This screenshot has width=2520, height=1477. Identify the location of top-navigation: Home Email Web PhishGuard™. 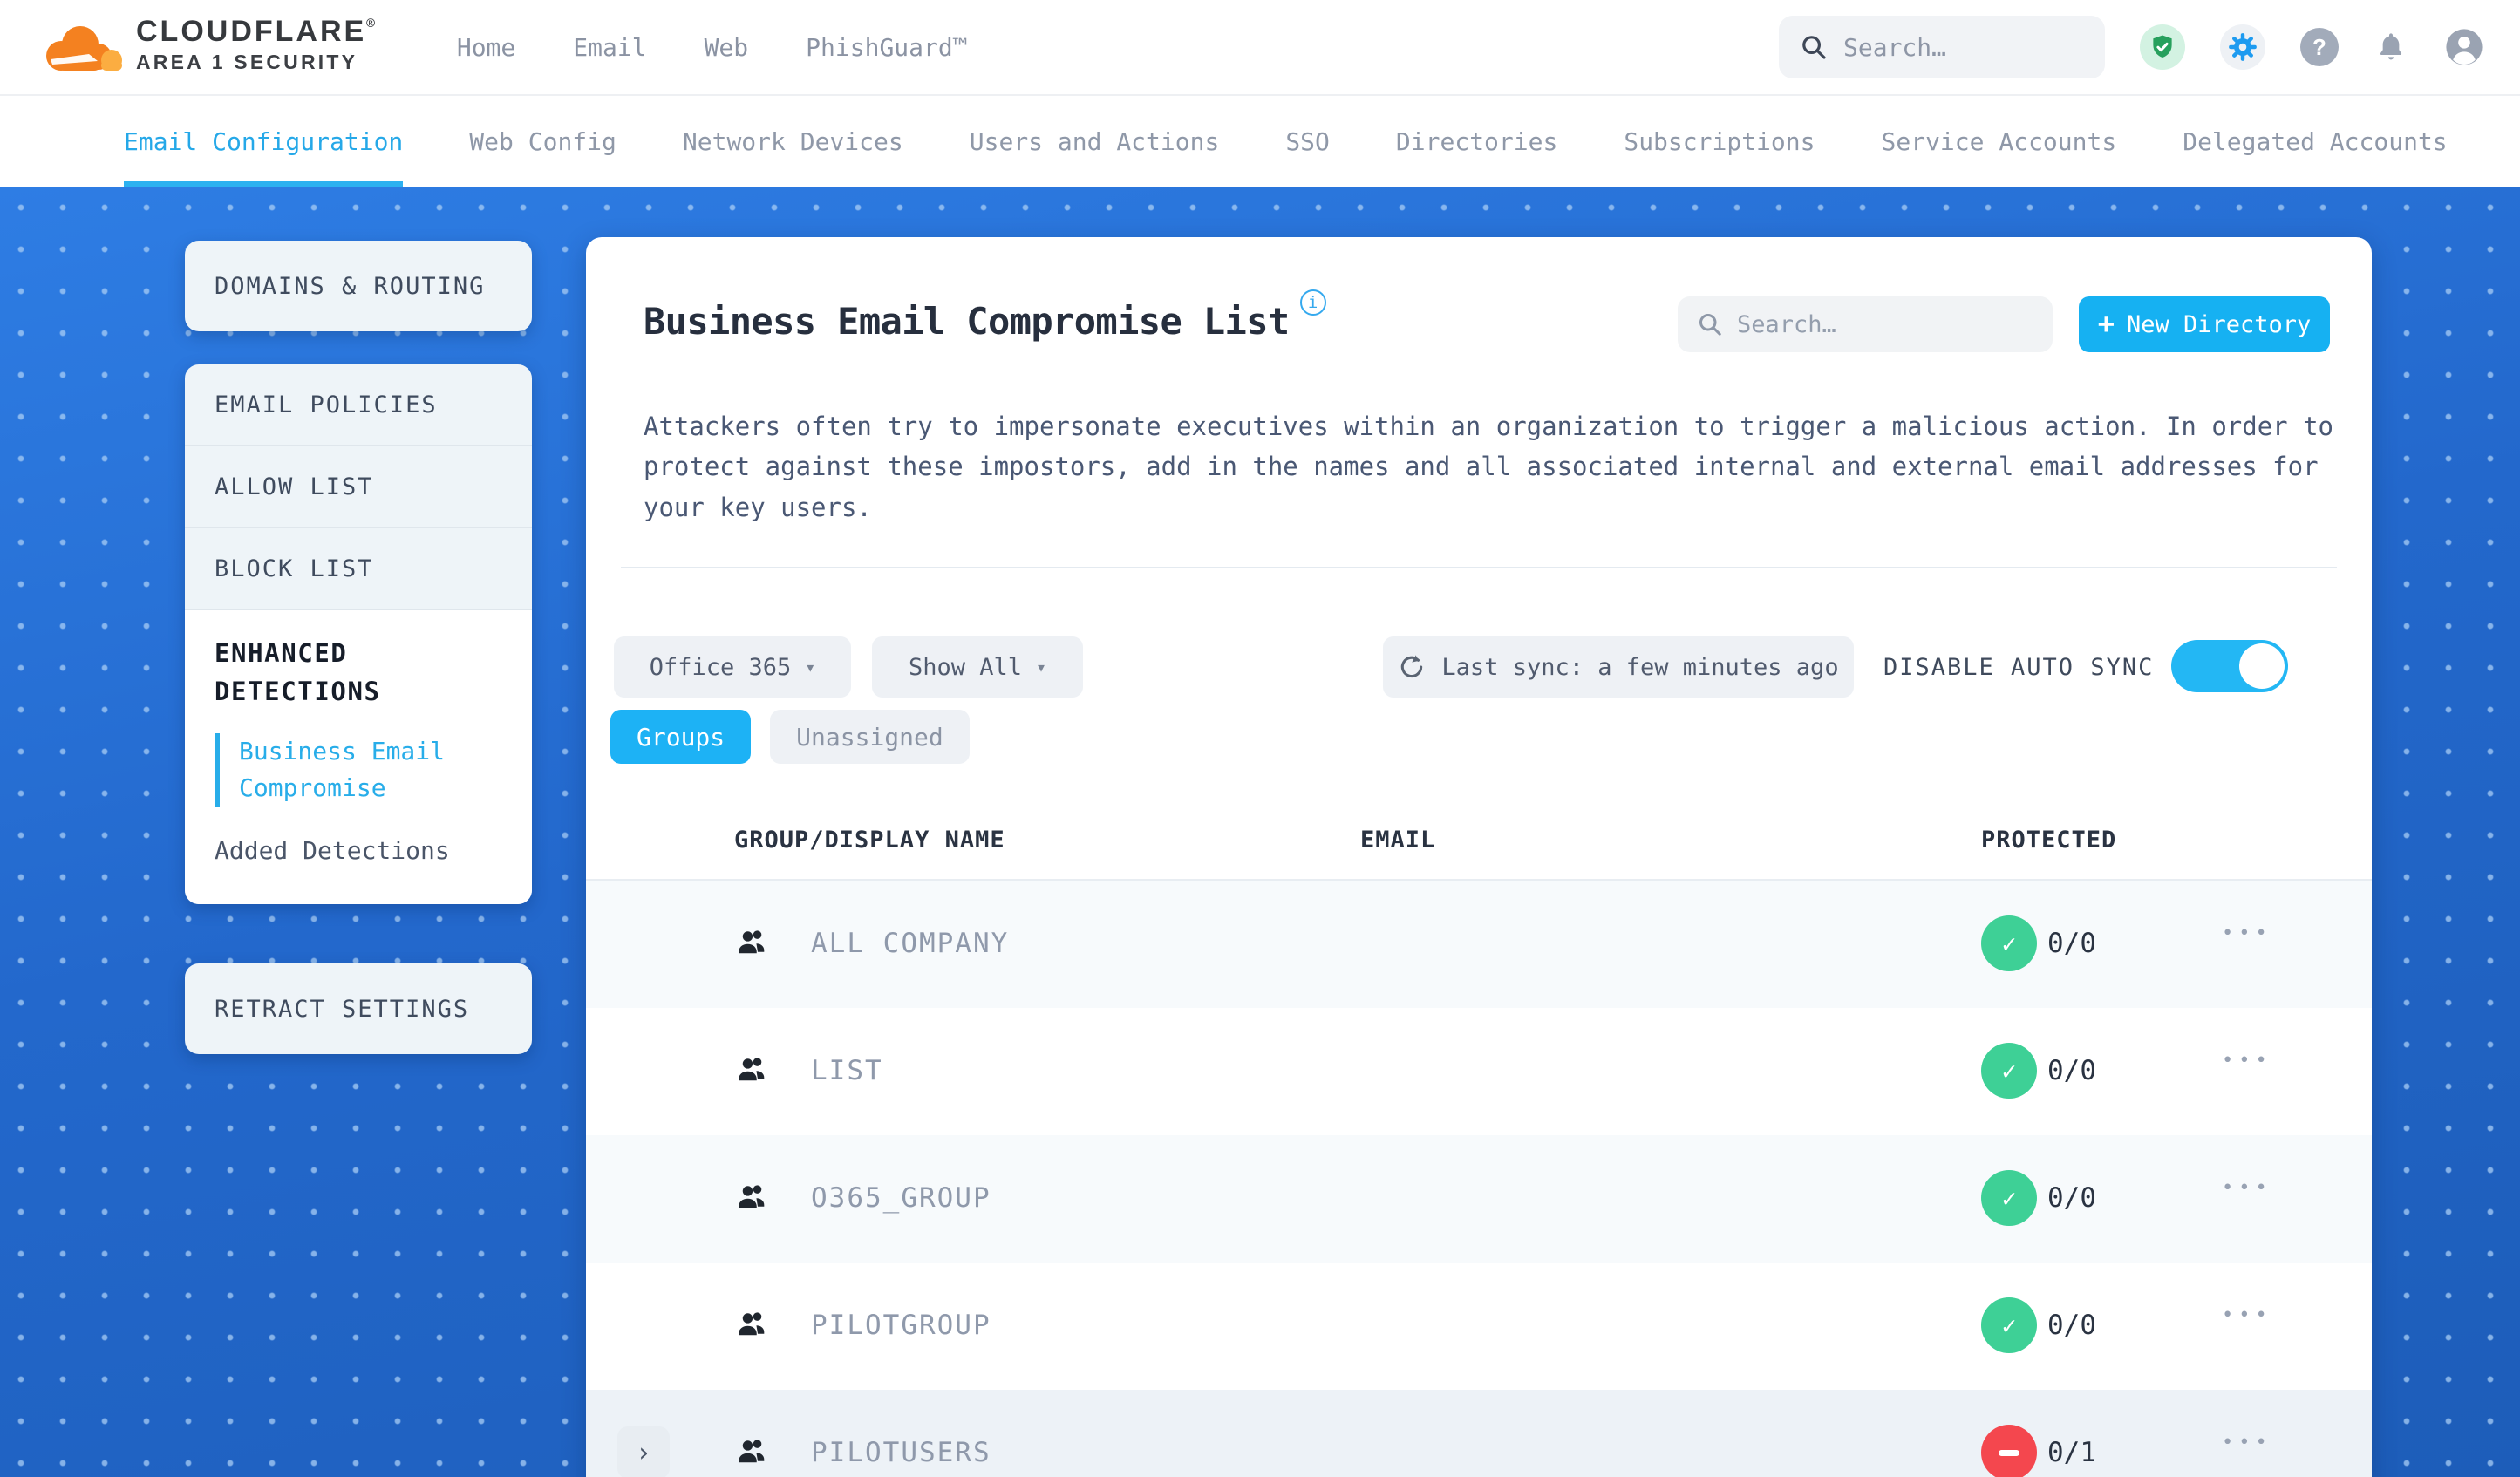
(712, 47).